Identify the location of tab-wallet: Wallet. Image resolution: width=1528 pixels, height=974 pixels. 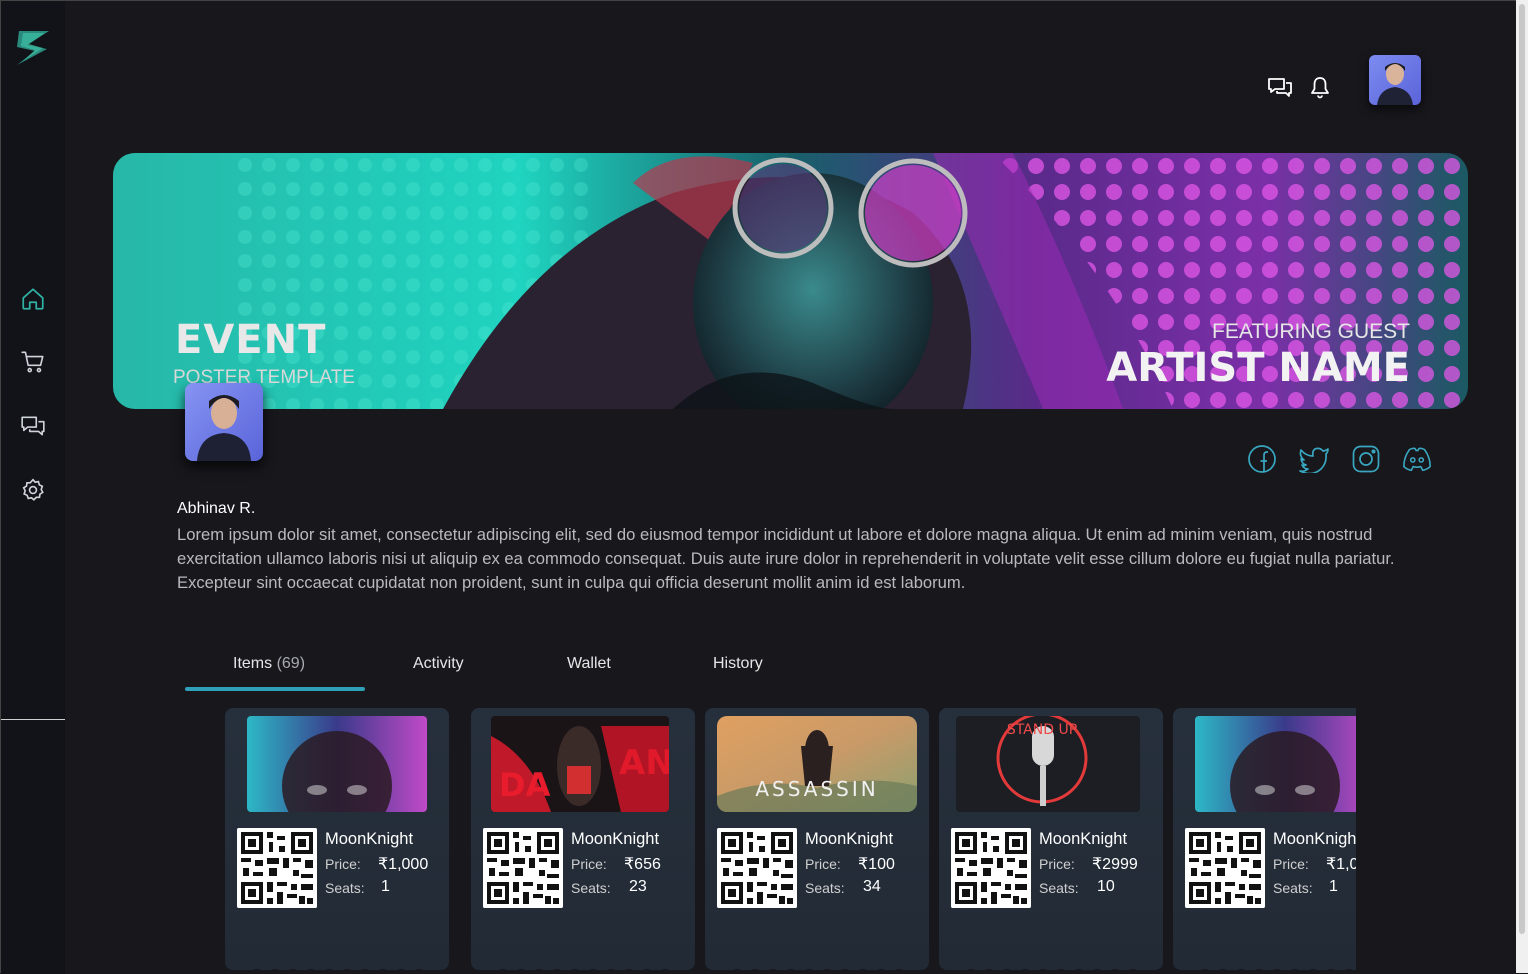
(589, 664).